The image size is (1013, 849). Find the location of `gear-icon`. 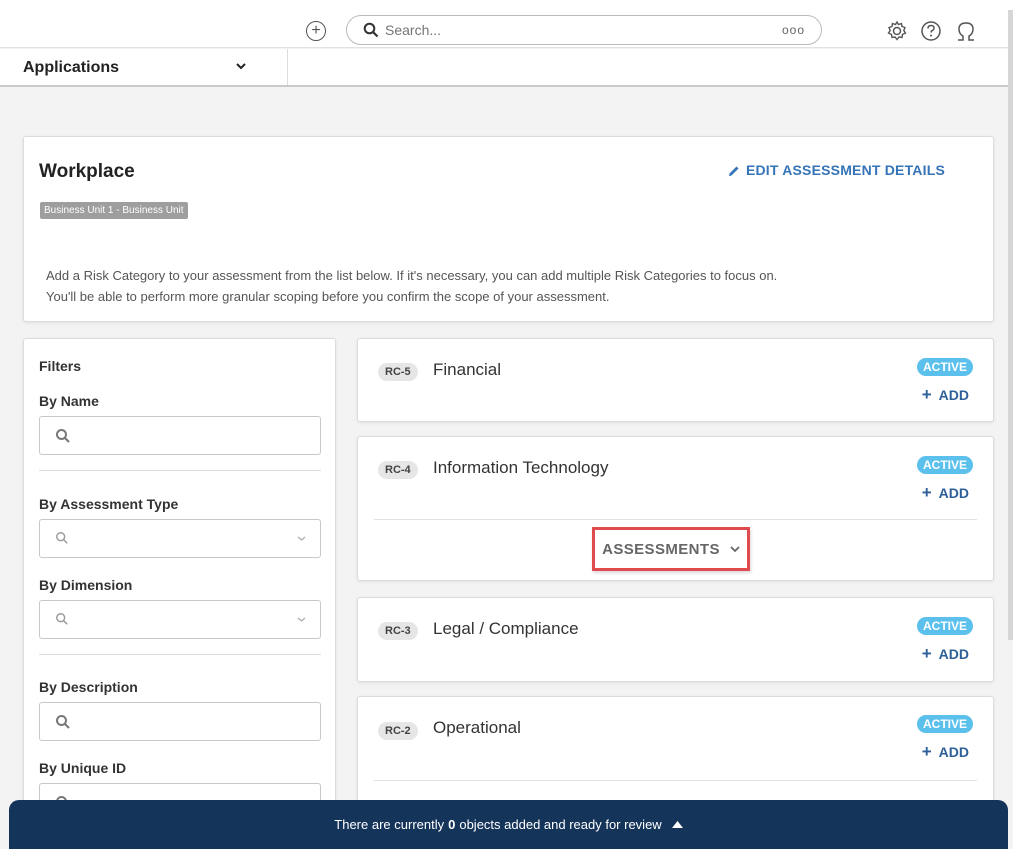

gear-icon is located at coordinates (897, 31).